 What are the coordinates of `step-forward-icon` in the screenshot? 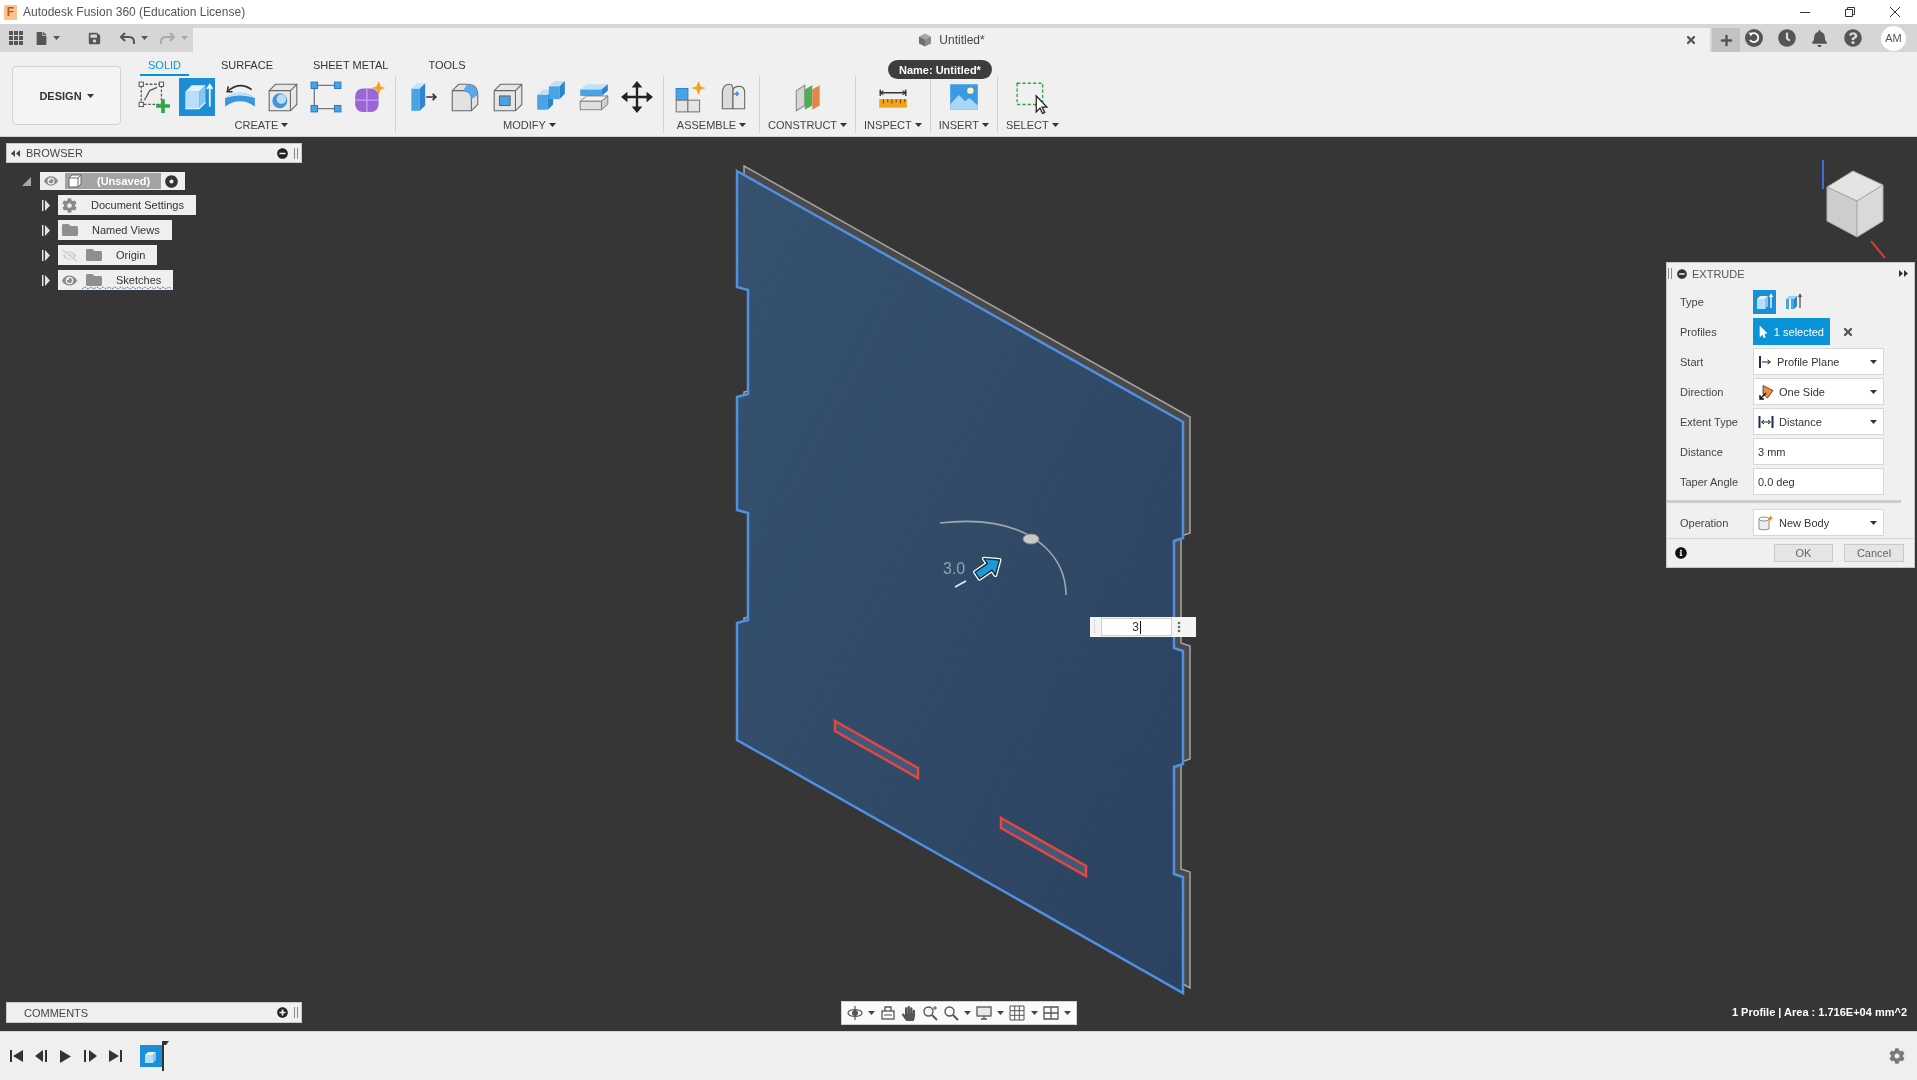 It's located at (90, 1056).